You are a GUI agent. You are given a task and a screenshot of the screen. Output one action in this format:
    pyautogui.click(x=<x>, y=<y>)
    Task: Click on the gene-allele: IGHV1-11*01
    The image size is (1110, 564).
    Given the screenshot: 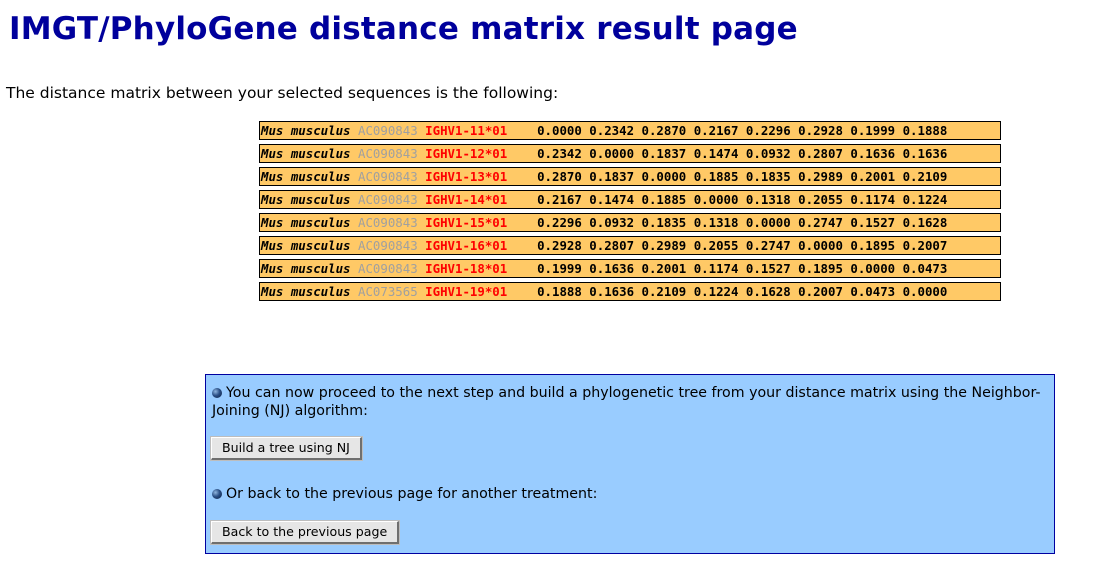 What is the action you would take?
    pyautogui.click(x=466, y=130)
    